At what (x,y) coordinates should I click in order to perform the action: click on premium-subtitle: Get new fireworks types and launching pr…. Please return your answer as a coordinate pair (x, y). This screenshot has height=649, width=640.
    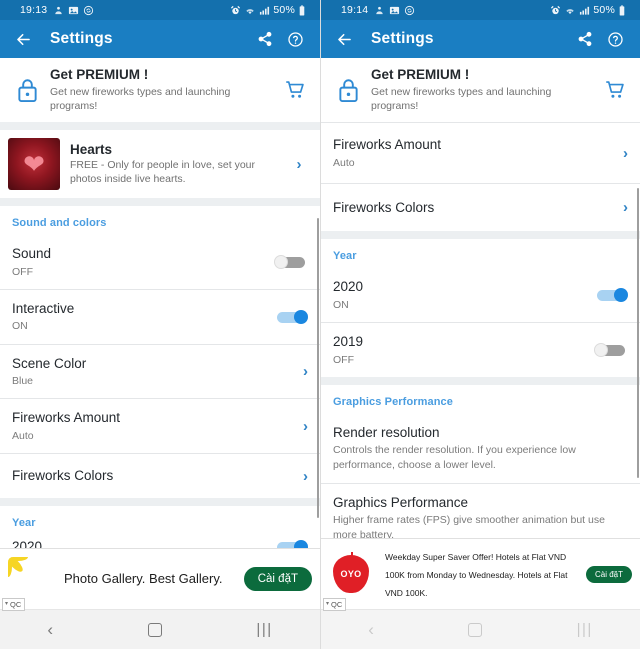
    Looking at the image, I should click on (461, 99).